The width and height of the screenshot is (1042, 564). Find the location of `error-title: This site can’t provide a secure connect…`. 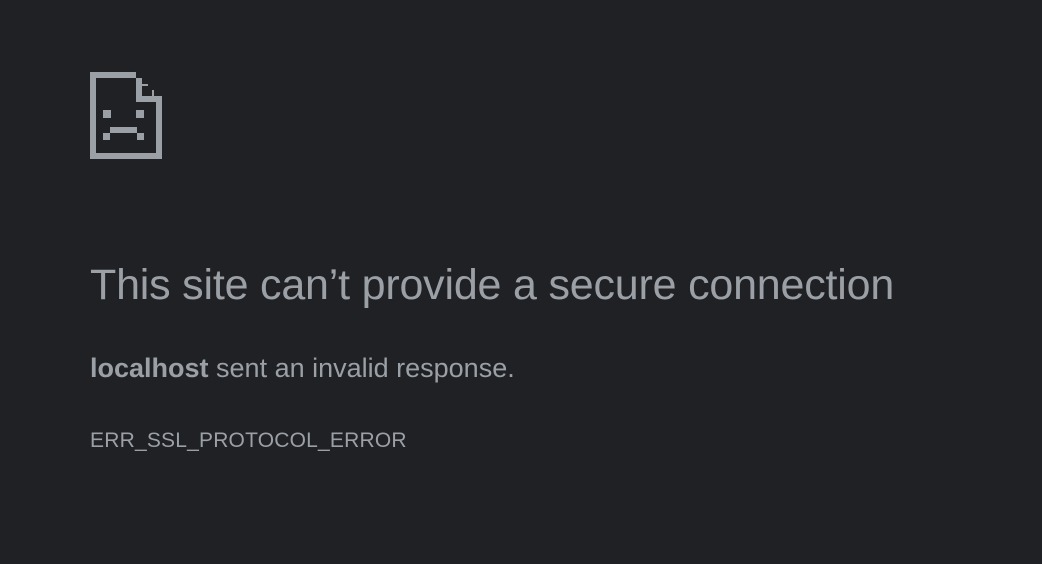

error-title: This site can’t provide a secure connect… is located at coordinates (492, 285).